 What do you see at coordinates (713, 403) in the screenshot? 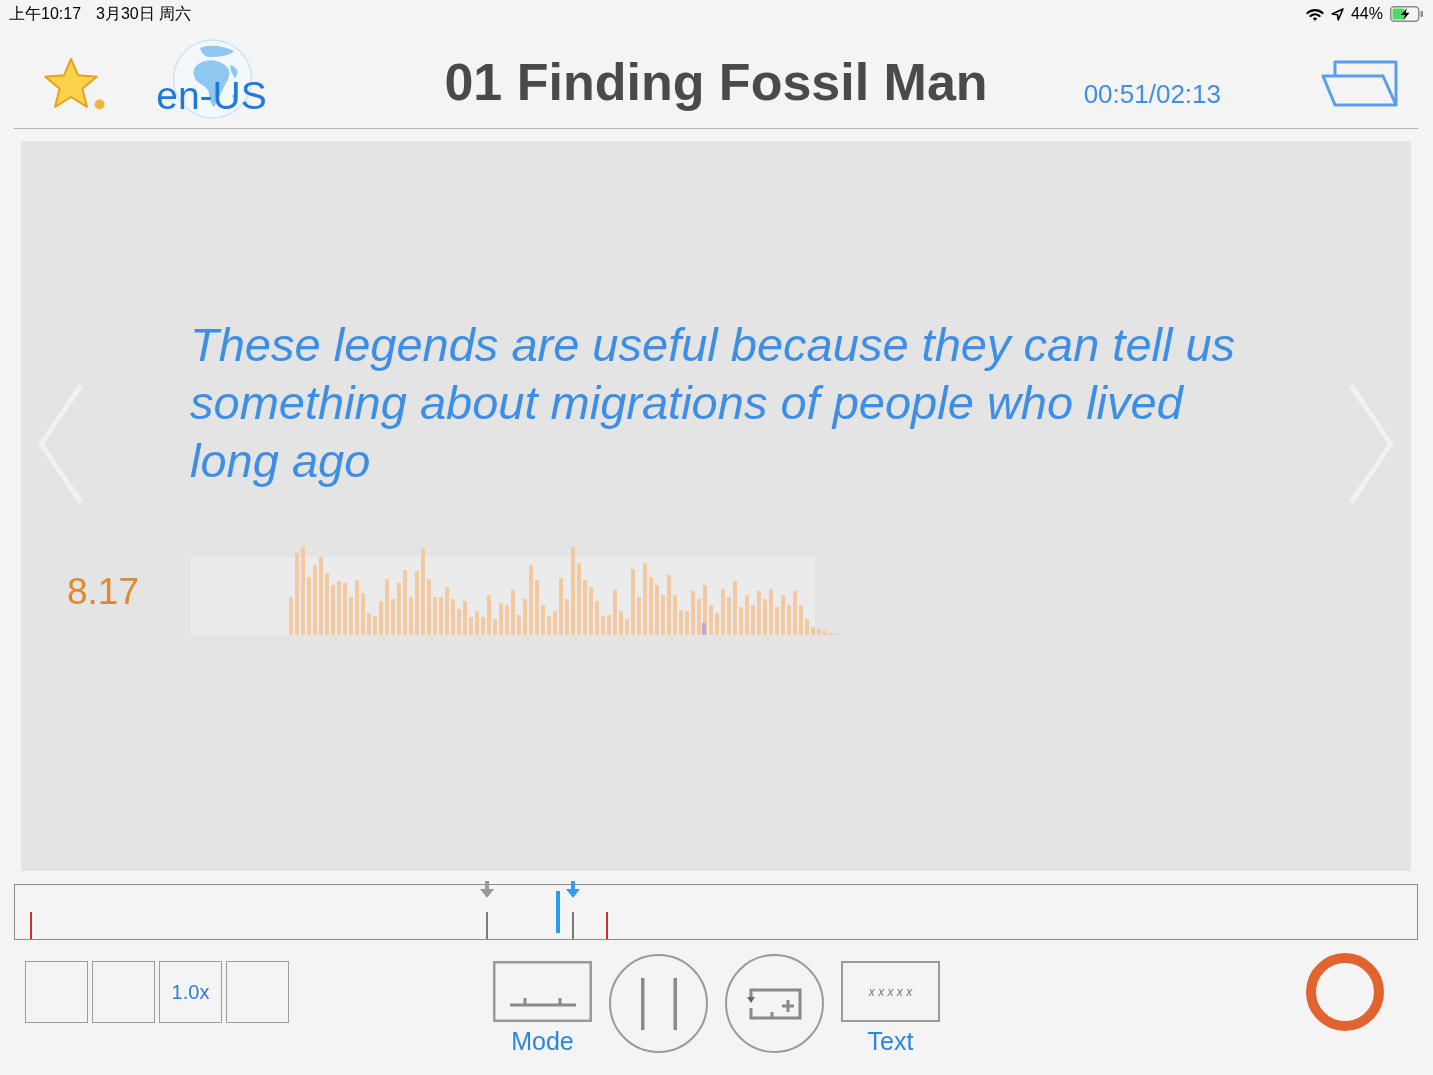
I see `sentence-text: These legends are useful because they can tell us something about migrations of people who lived long ago` at bounding box center [713, 403].